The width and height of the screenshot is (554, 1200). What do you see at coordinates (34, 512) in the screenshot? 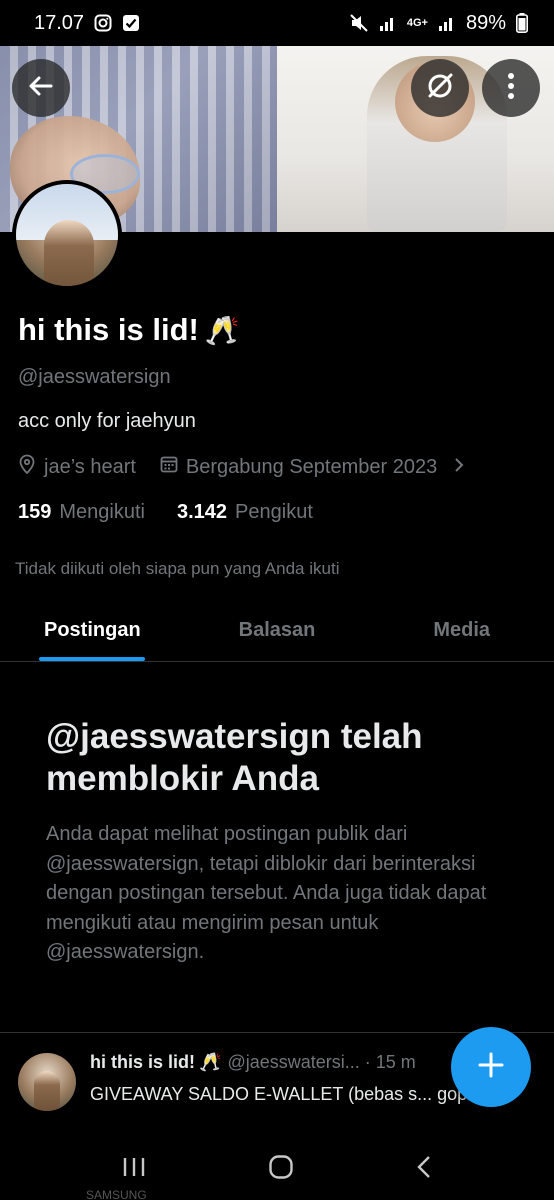
I see `following-count: 159` at bounding box center [34, 512].